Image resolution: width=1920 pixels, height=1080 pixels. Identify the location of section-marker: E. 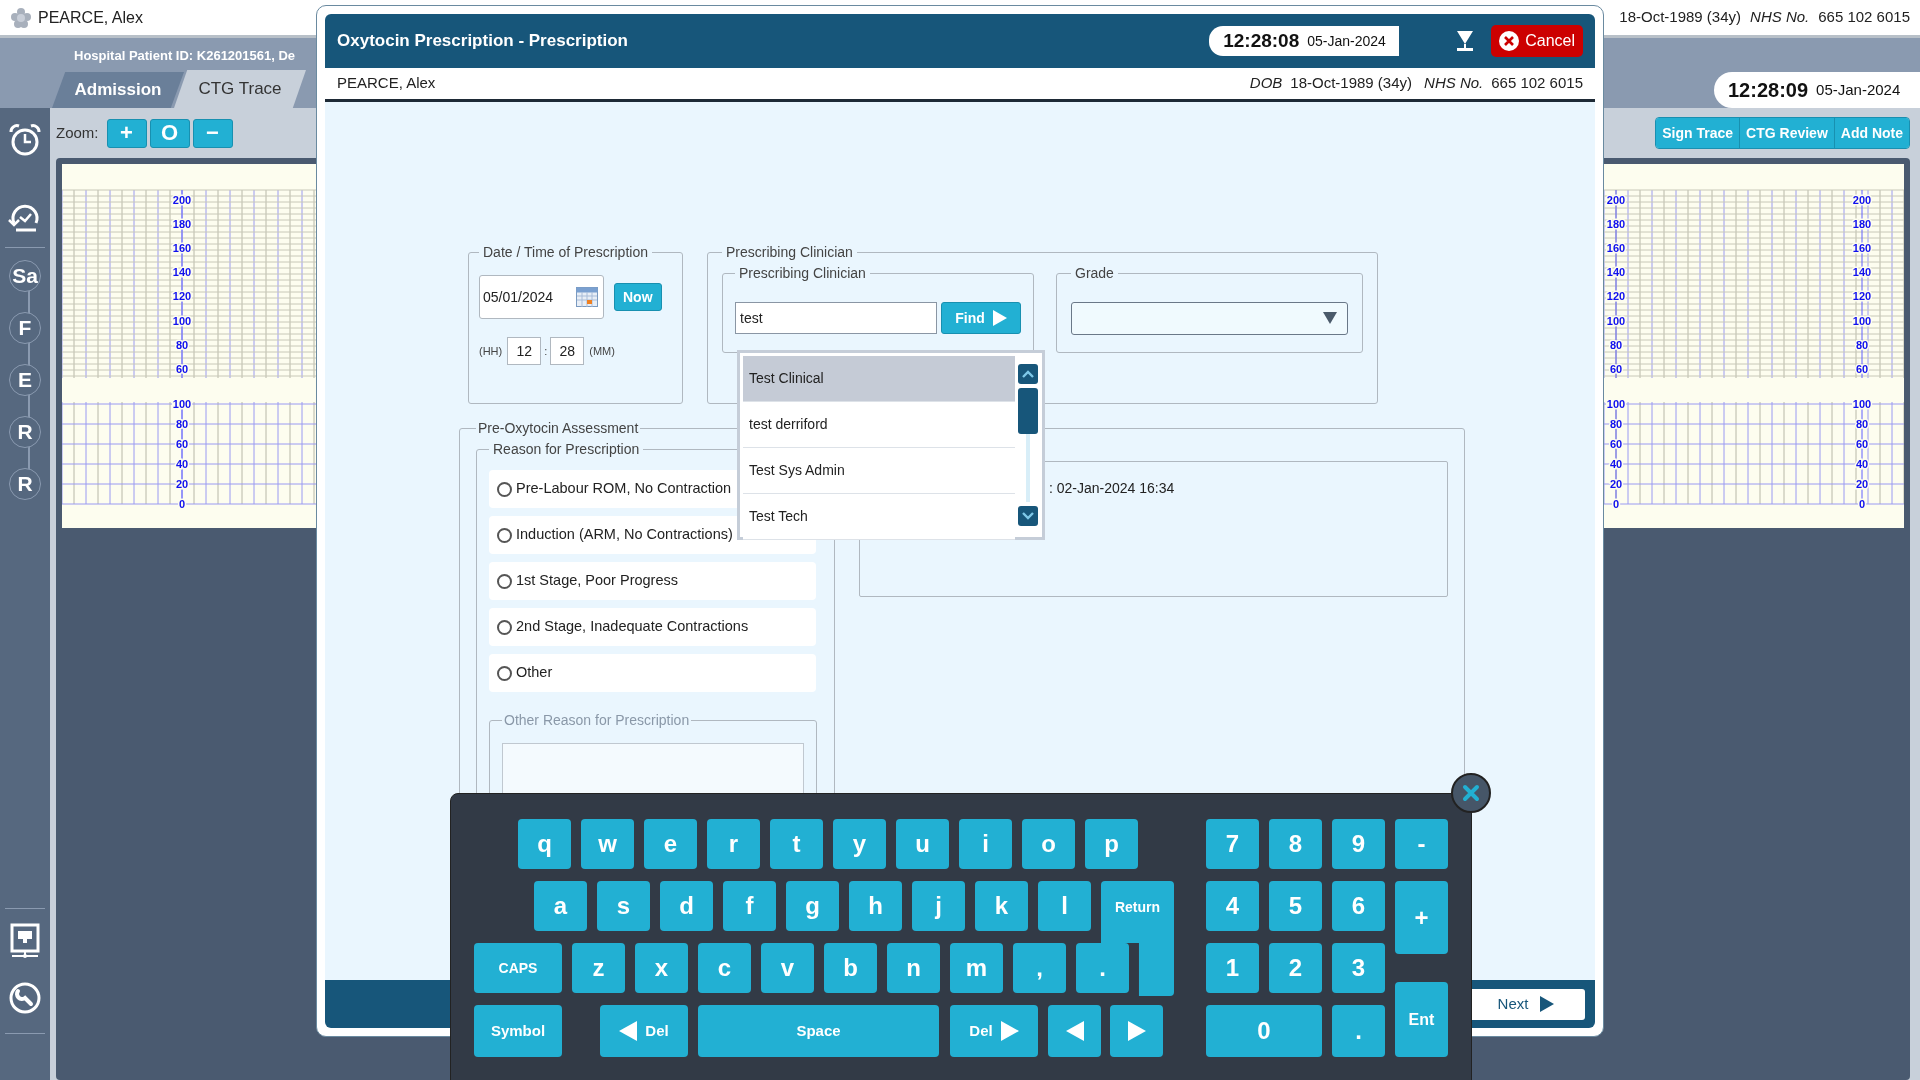
(25, 380).